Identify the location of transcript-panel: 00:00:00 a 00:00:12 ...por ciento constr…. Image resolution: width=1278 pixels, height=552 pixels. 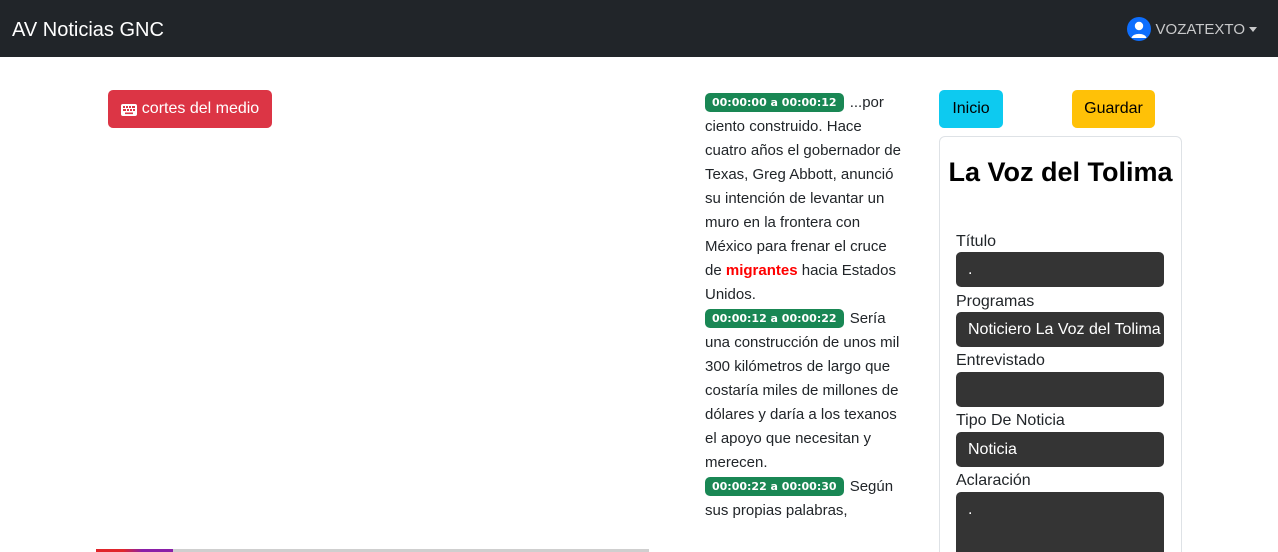
(805, 307).